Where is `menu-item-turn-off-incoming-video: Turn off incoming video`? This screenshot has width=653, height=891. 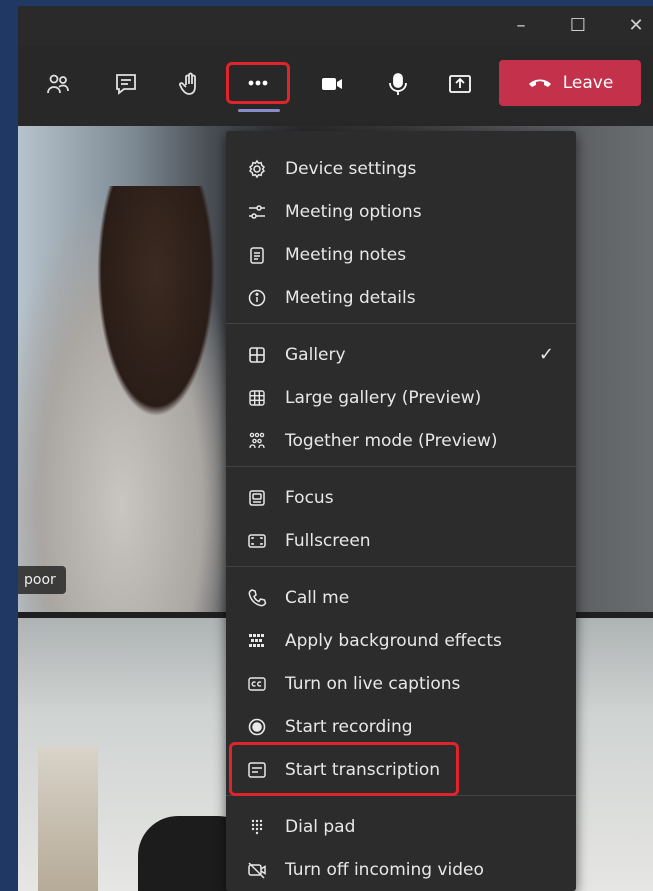
menu-item-turn-off-incoming-video: Turn off incoming video is located at coordinates (401, 869).